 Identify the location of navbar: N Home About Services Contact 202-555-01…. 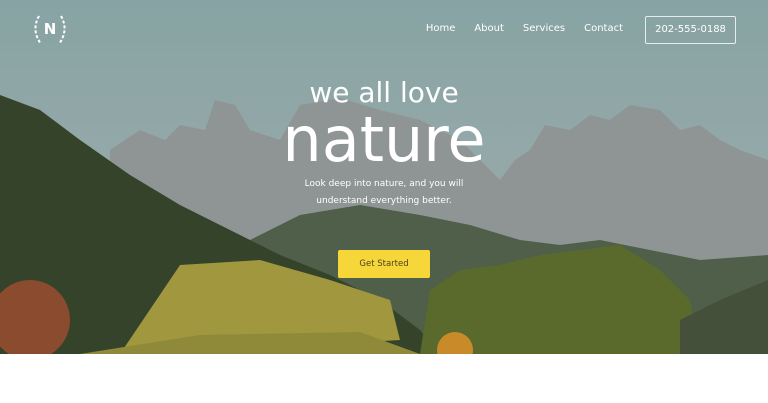
(384, 30).